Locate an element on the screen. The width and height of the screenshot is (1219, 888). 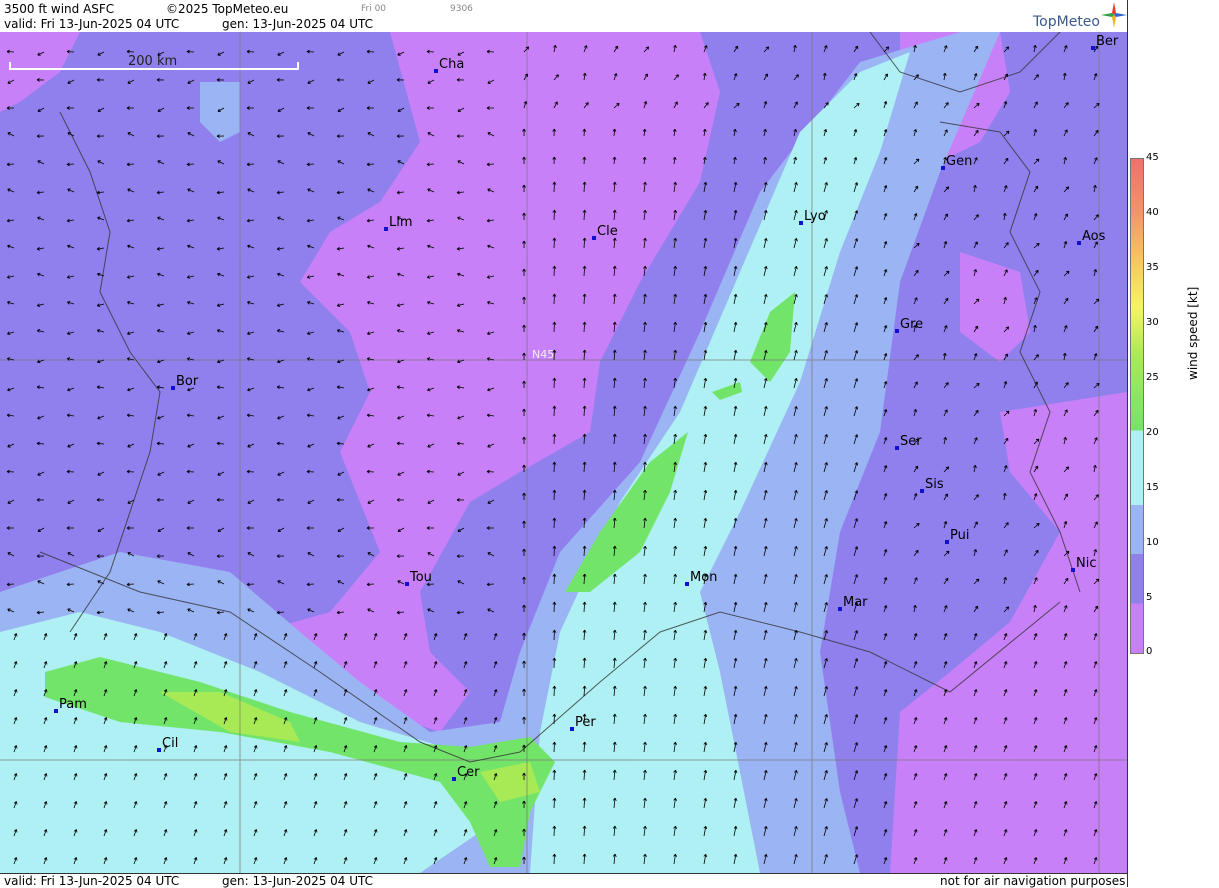
city-label: Per is located at coordinates (585, 722).